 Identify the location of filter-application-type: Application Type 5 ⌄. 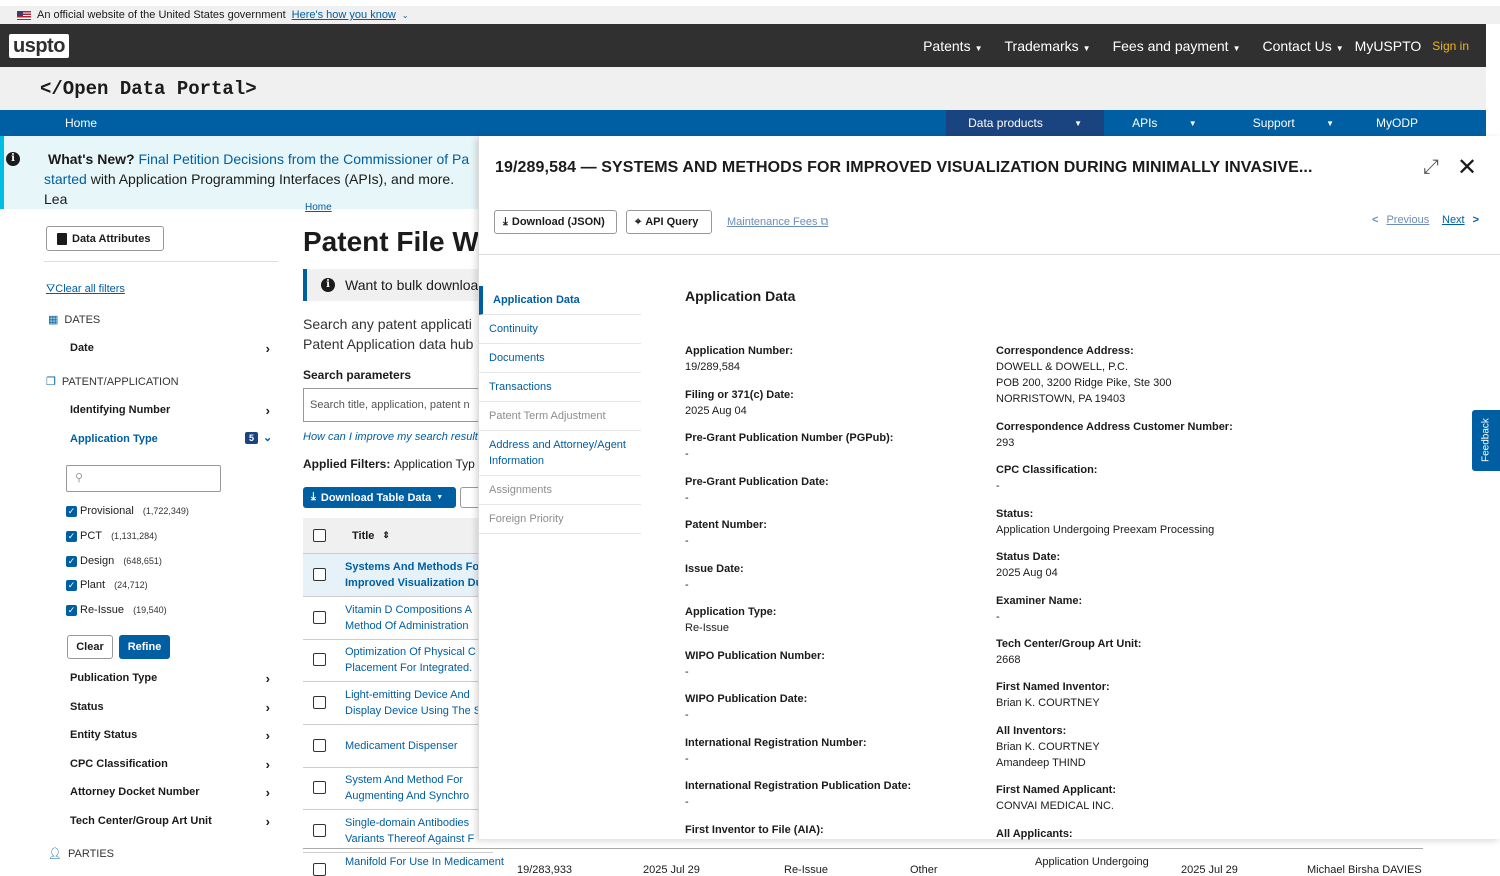
(174, 438).